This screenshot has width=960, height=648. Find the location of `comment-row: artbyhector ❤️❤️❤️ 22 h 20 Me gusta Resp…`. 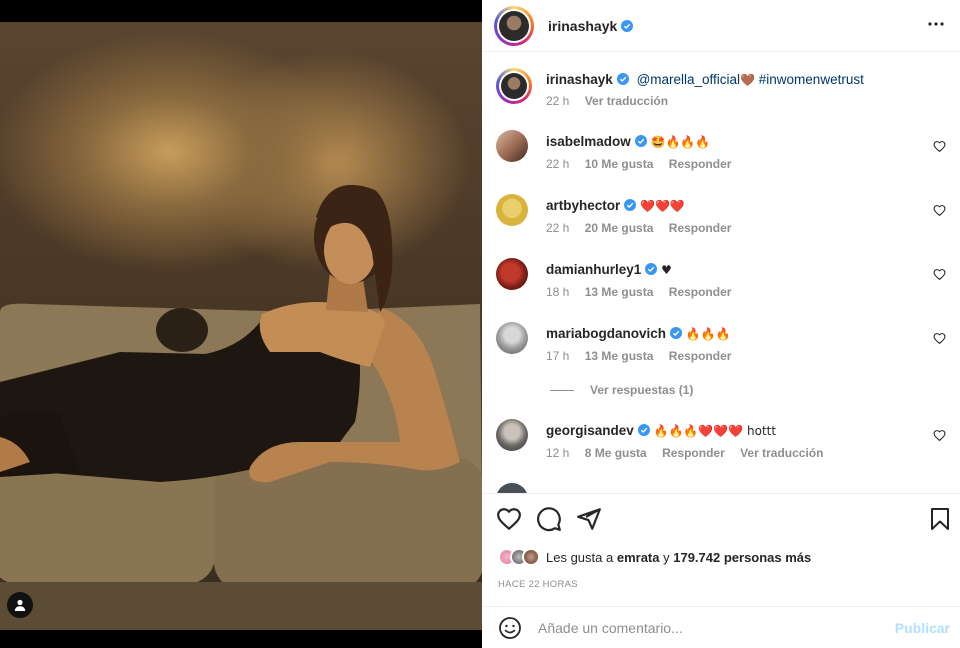

comment-row: artbyhector ❤️❤️❤️ 22 h 20 Me gusta Resp… is located at coordinates (721, 219).